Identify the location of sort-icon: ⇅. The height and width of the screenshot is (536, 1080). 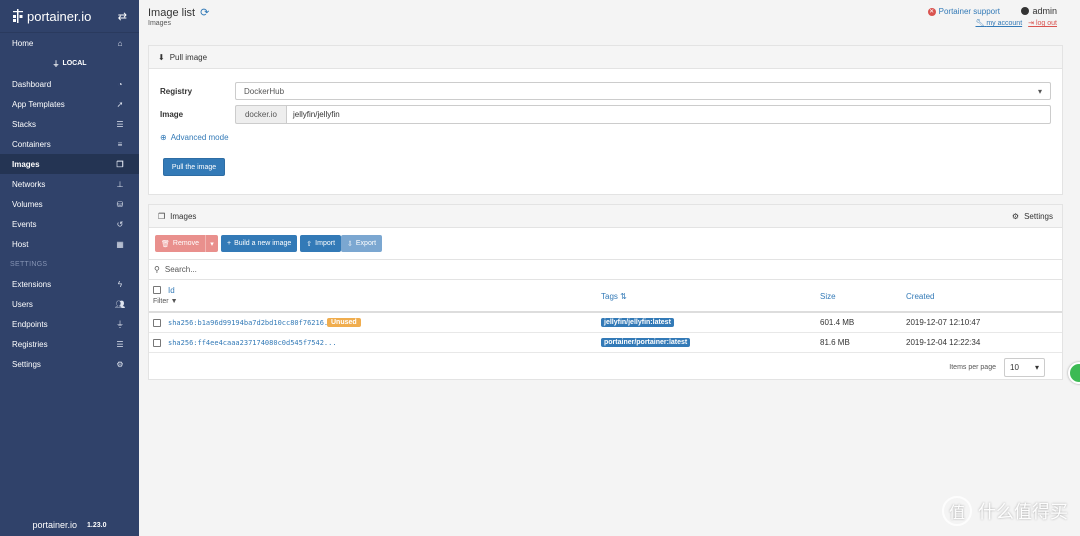
(623, 296).